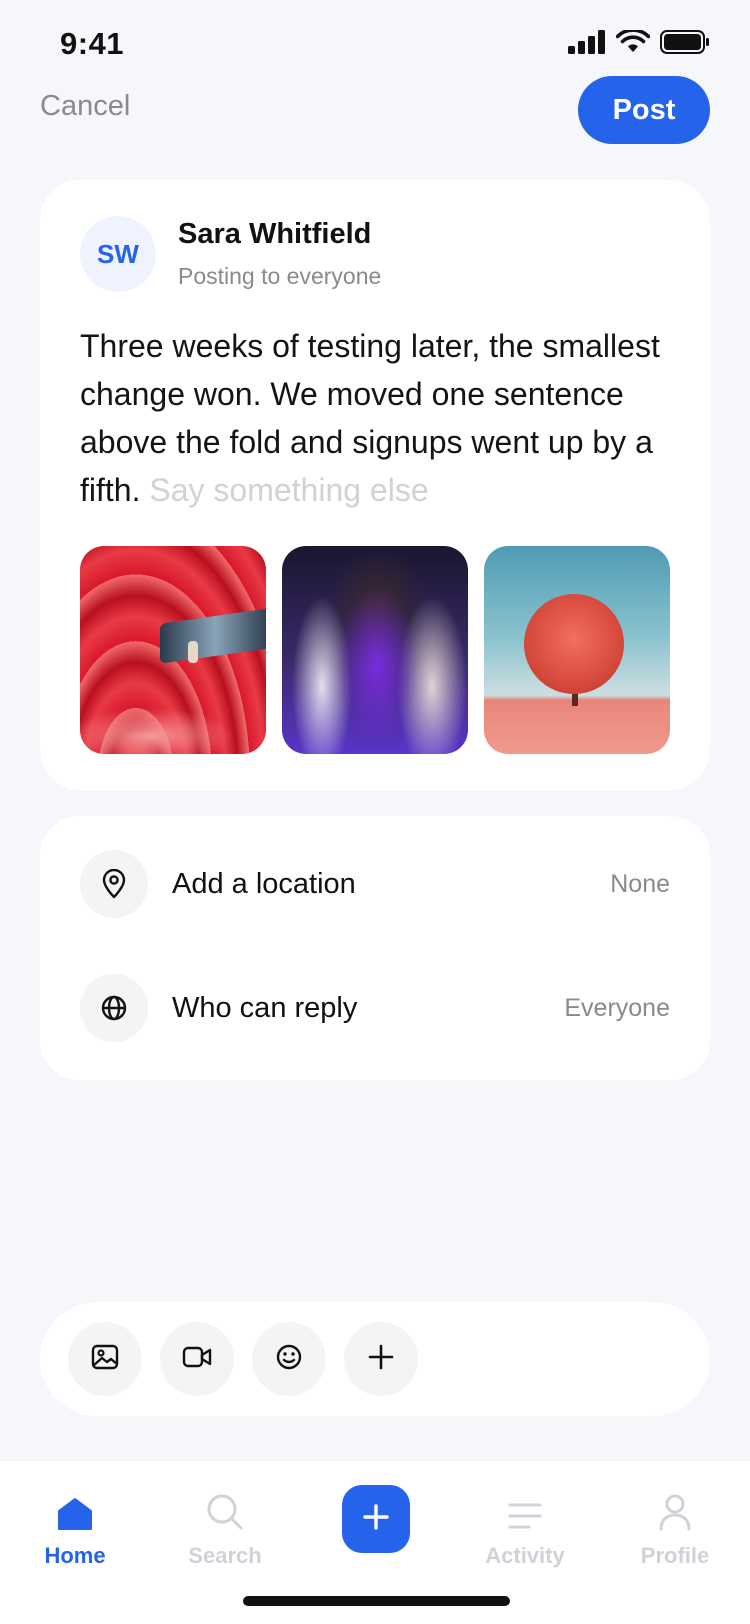 This screenshot has width=750, height=1624. I want to click on tab-home: Home, so click(75, 1527).